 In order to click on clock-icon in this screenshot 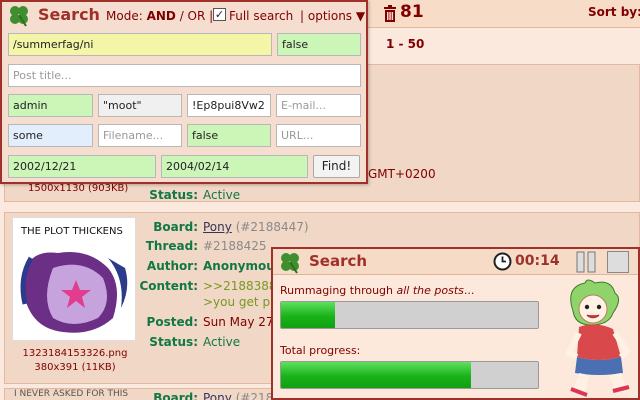, I will do `click(502, 261)`.